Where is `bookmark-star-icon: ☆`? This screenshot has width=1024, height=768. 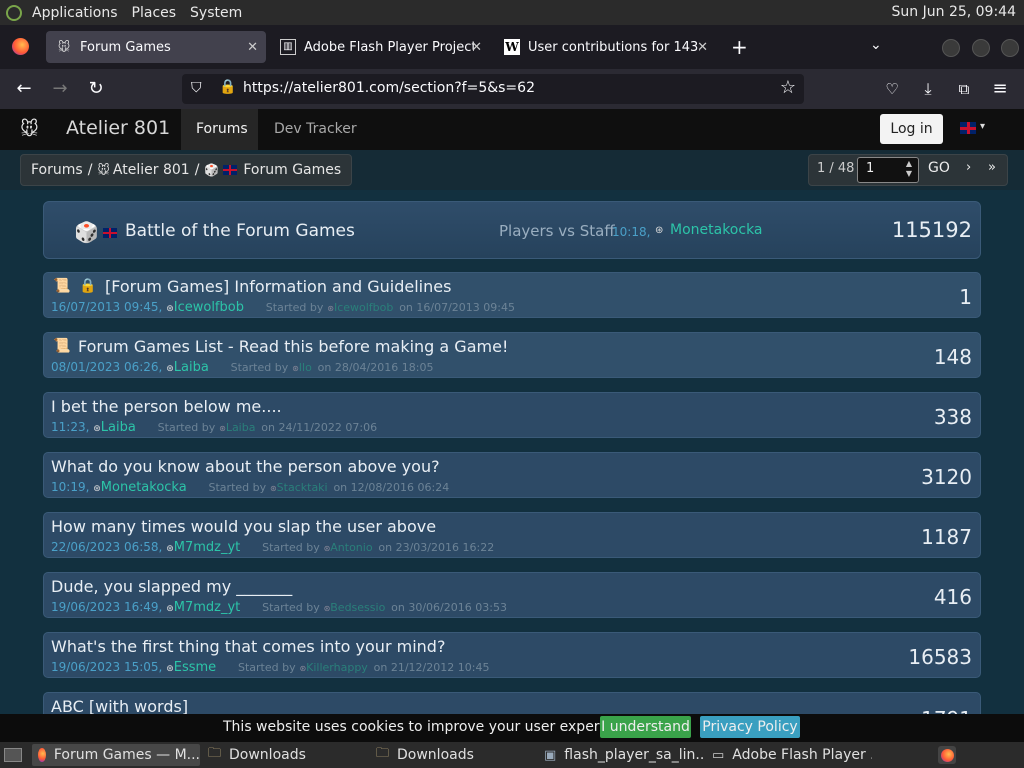
bookmark-star-icon: ☆ is located at coordinates (788, 87).